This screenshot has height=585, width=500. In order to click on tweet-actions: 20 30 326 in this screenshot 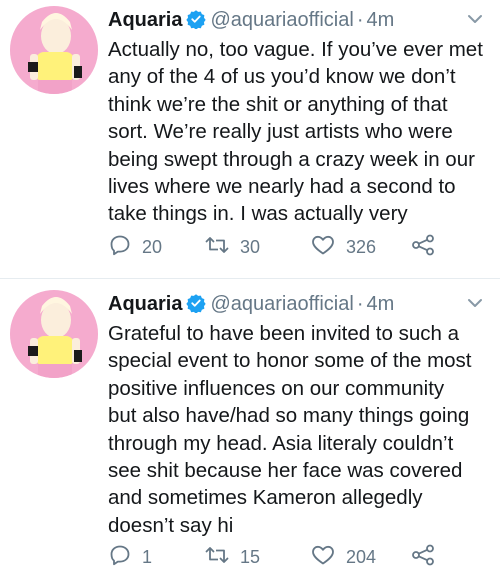, I will do `click(298, 247)`.